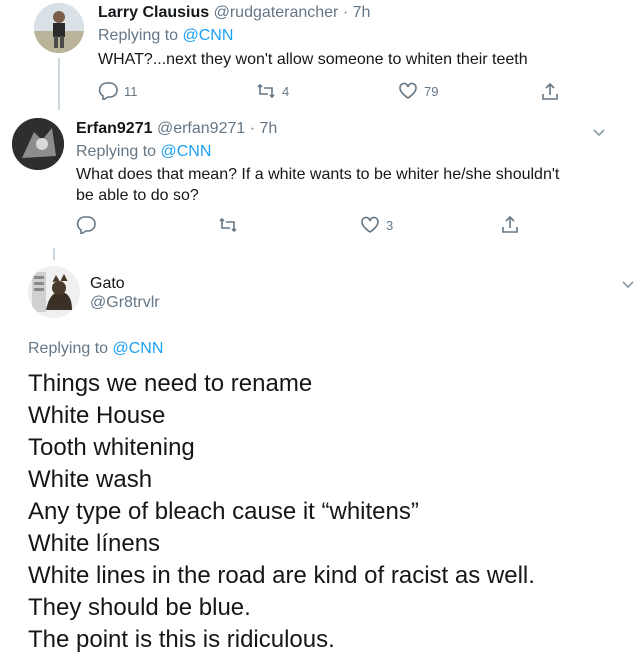 The width and height of the screenshot is (640, 660). Describe the element at coordinates (418, 91) in the screenshot. I see `like-button: 79` at that location.